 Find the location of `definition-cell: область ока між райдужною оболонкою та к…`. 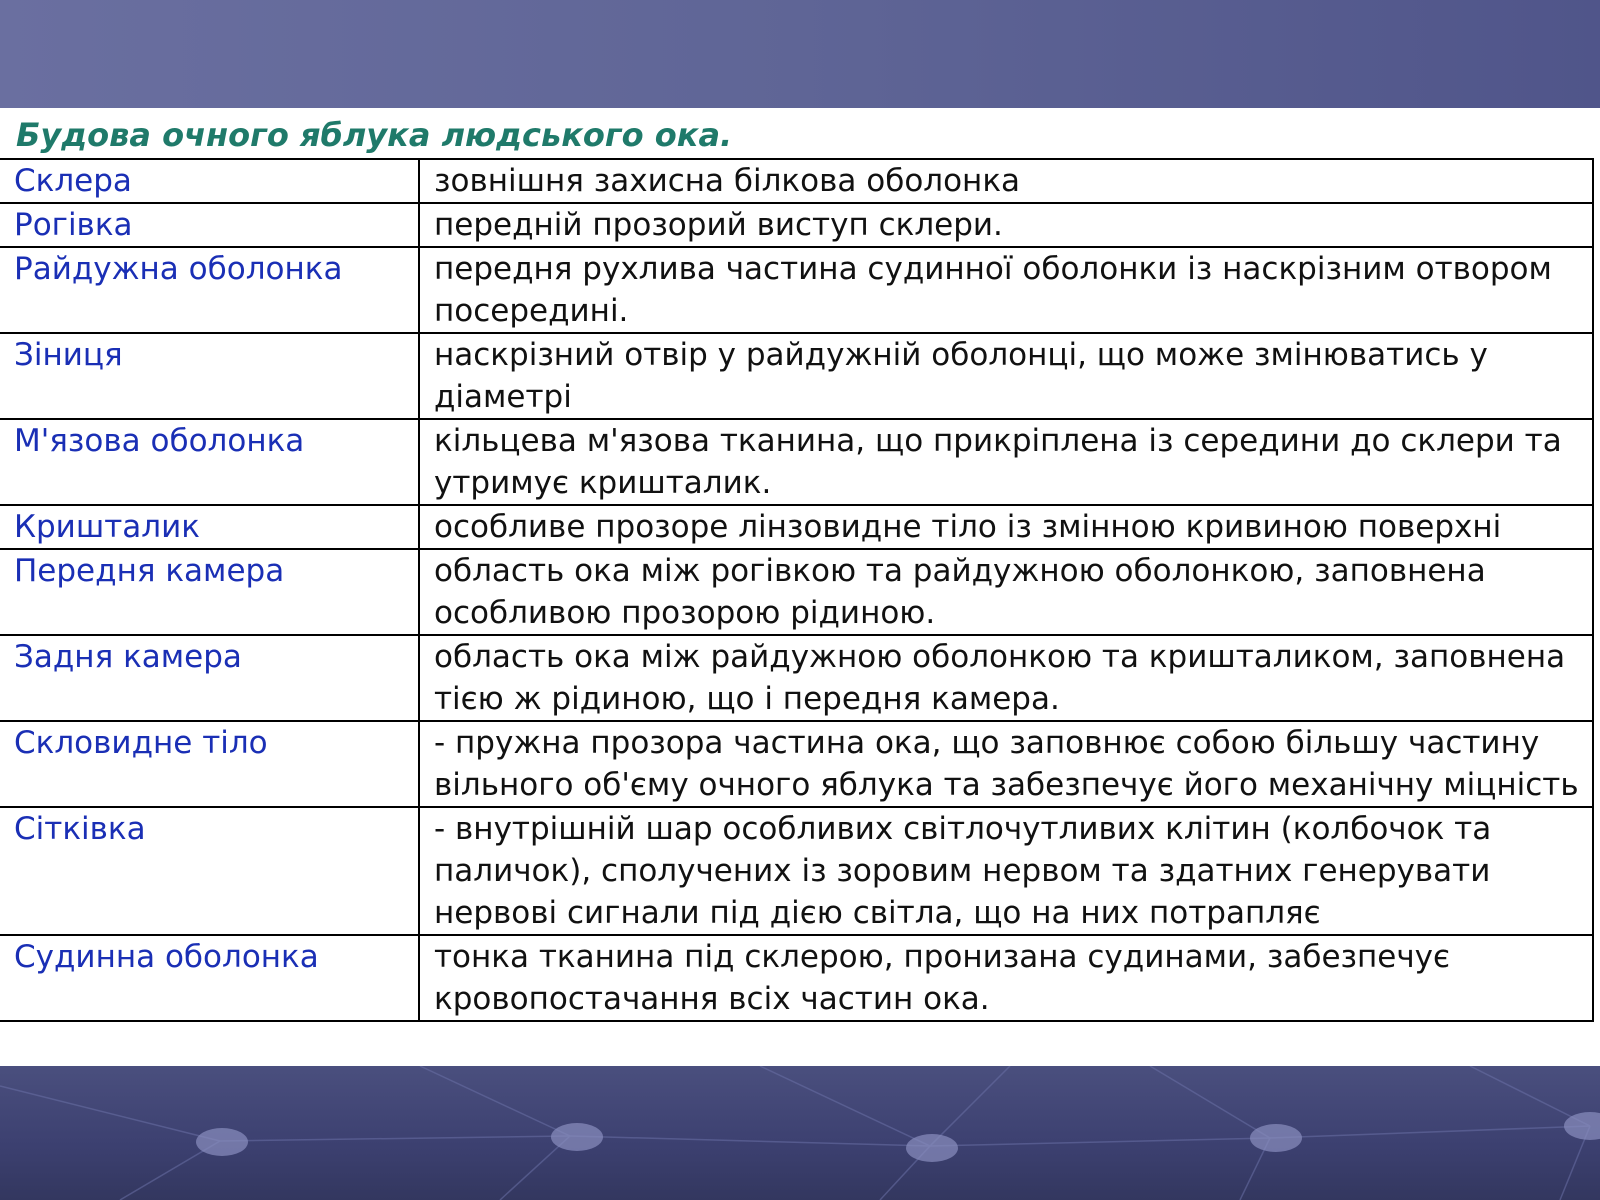

definition-cell: область ока між райдужною оболонкою та к… is located at coordinates (1006, 678).